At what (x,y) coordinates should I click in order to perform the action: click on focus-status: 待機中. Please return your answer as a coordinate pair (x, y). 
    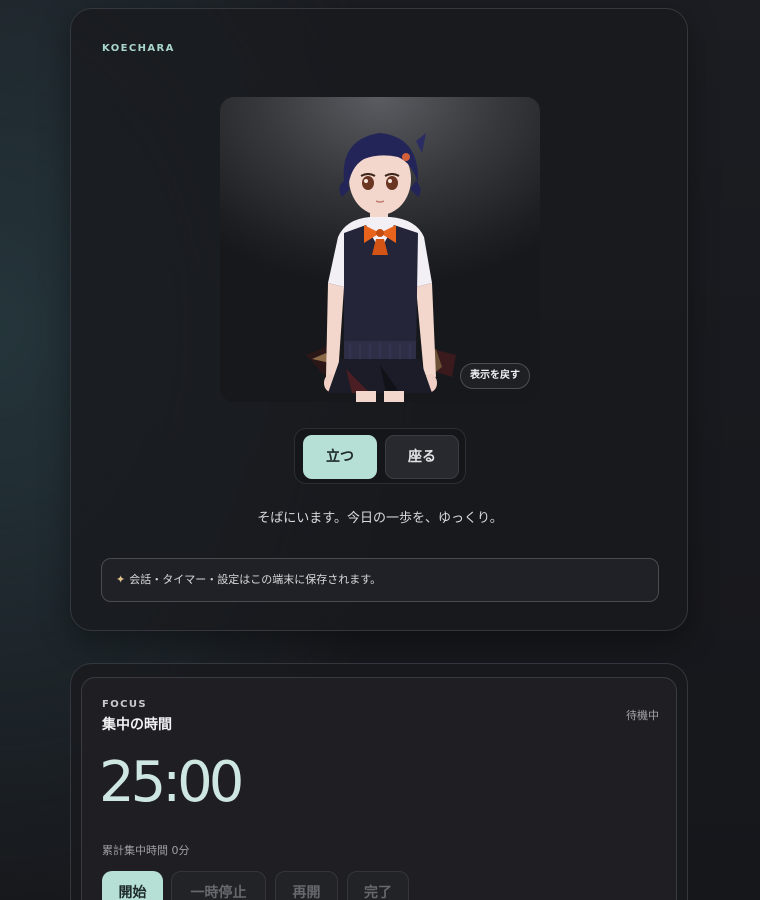
    Looking at the image, I should click on (642, 715).